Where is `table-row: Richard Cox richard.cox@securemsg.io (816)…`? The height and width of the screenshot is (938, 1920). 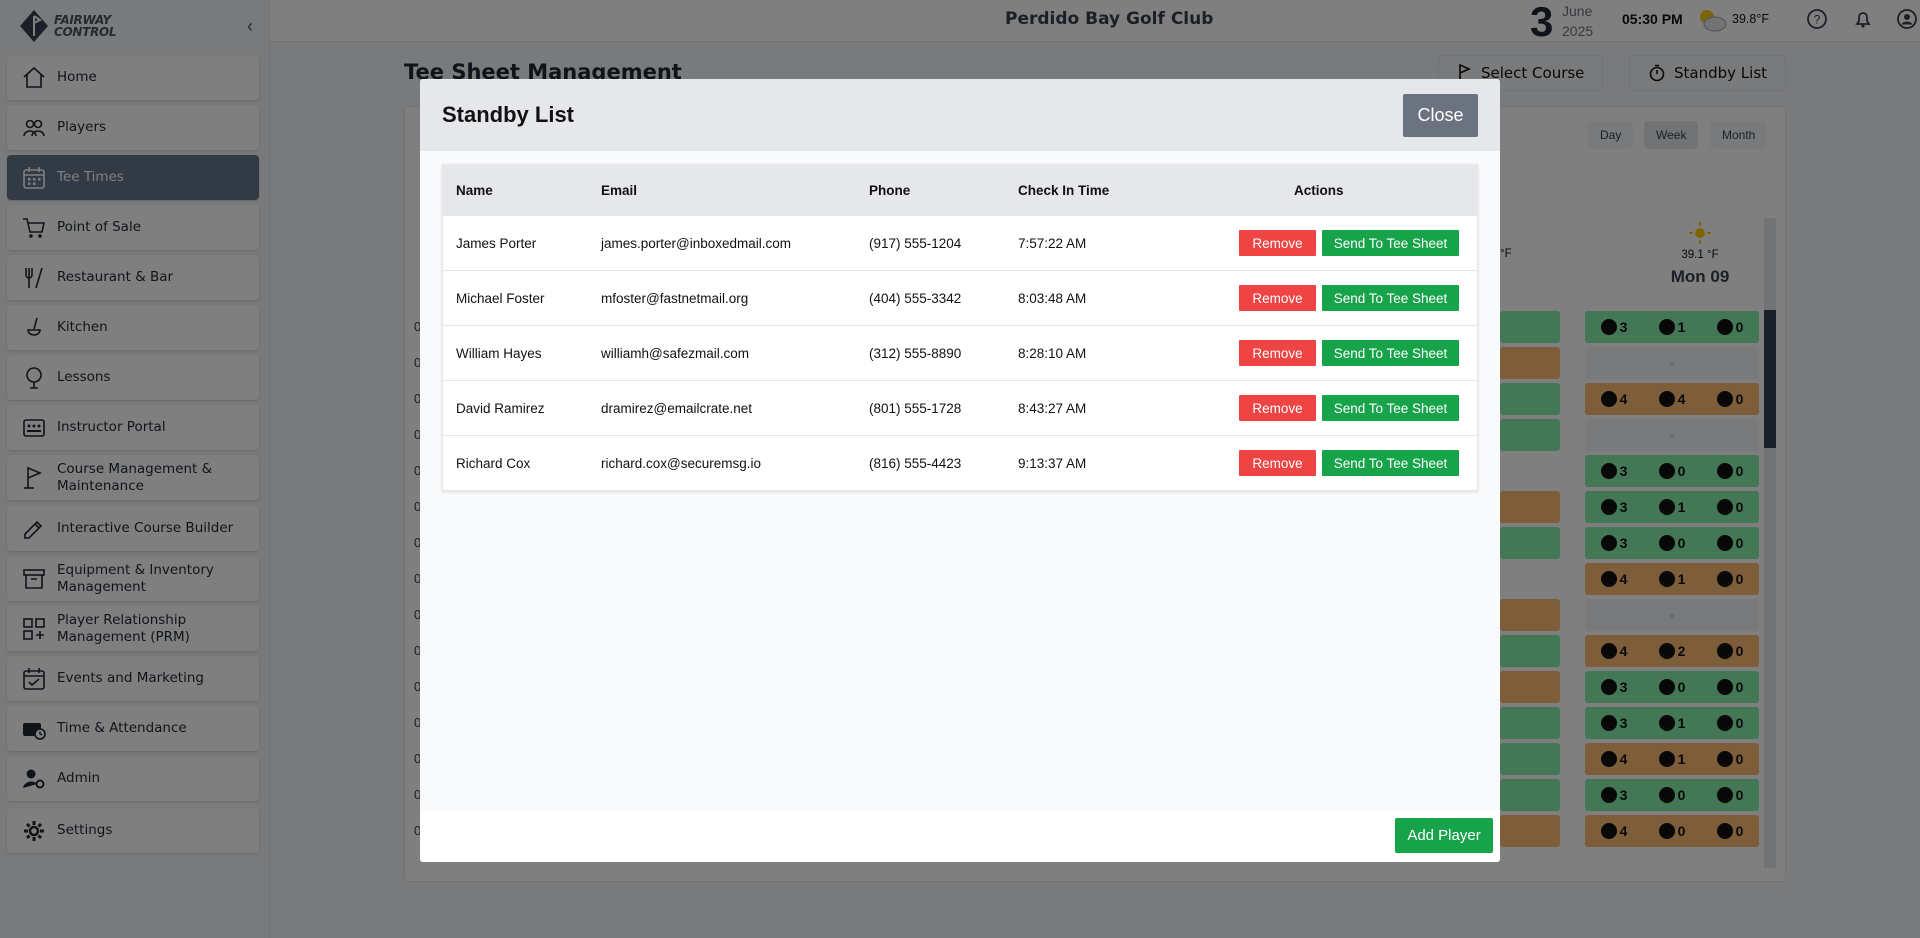 table-row: Richard Cox richard.cox@securemsg.io (816)… is located at coordinates (960, 462).